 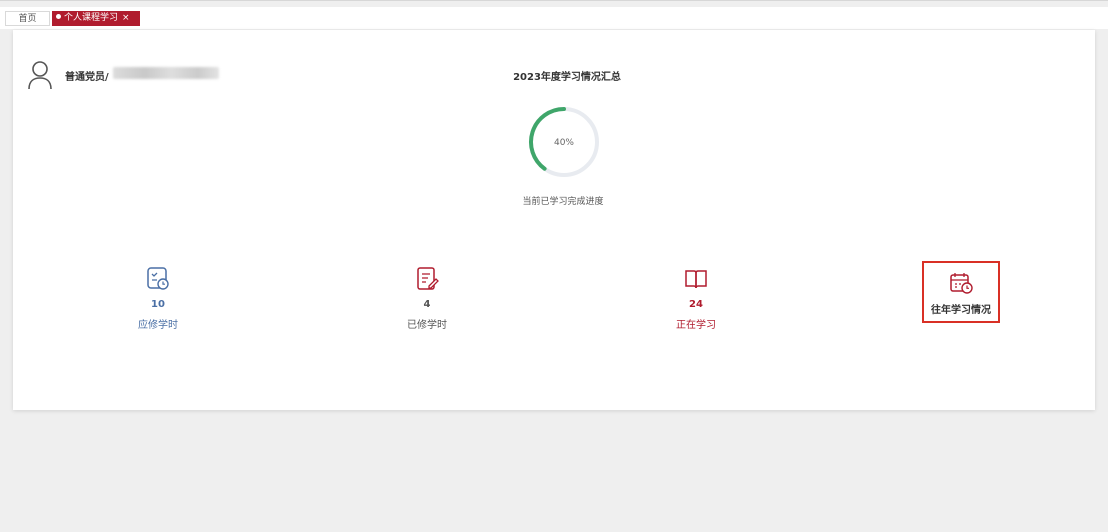 What do you see at coordinates (158, 304) in the screenshot?
I see `stat-required-value: 10` at bounding box center [158, 304].